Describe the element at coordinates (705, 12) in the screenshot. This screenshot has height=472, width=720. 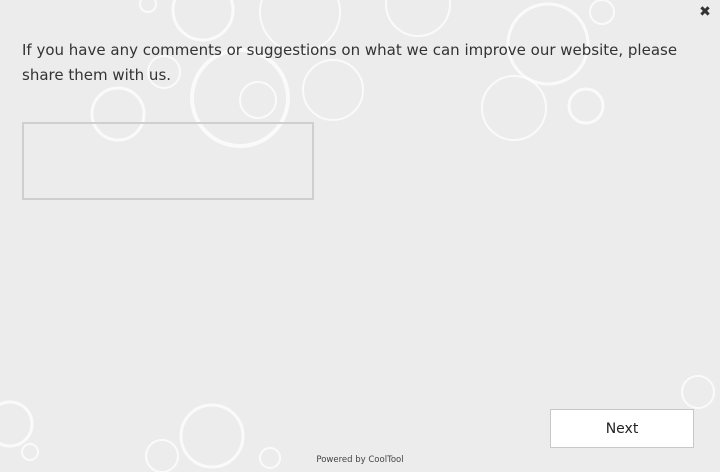
I see `close-icon: ✖` at that location.